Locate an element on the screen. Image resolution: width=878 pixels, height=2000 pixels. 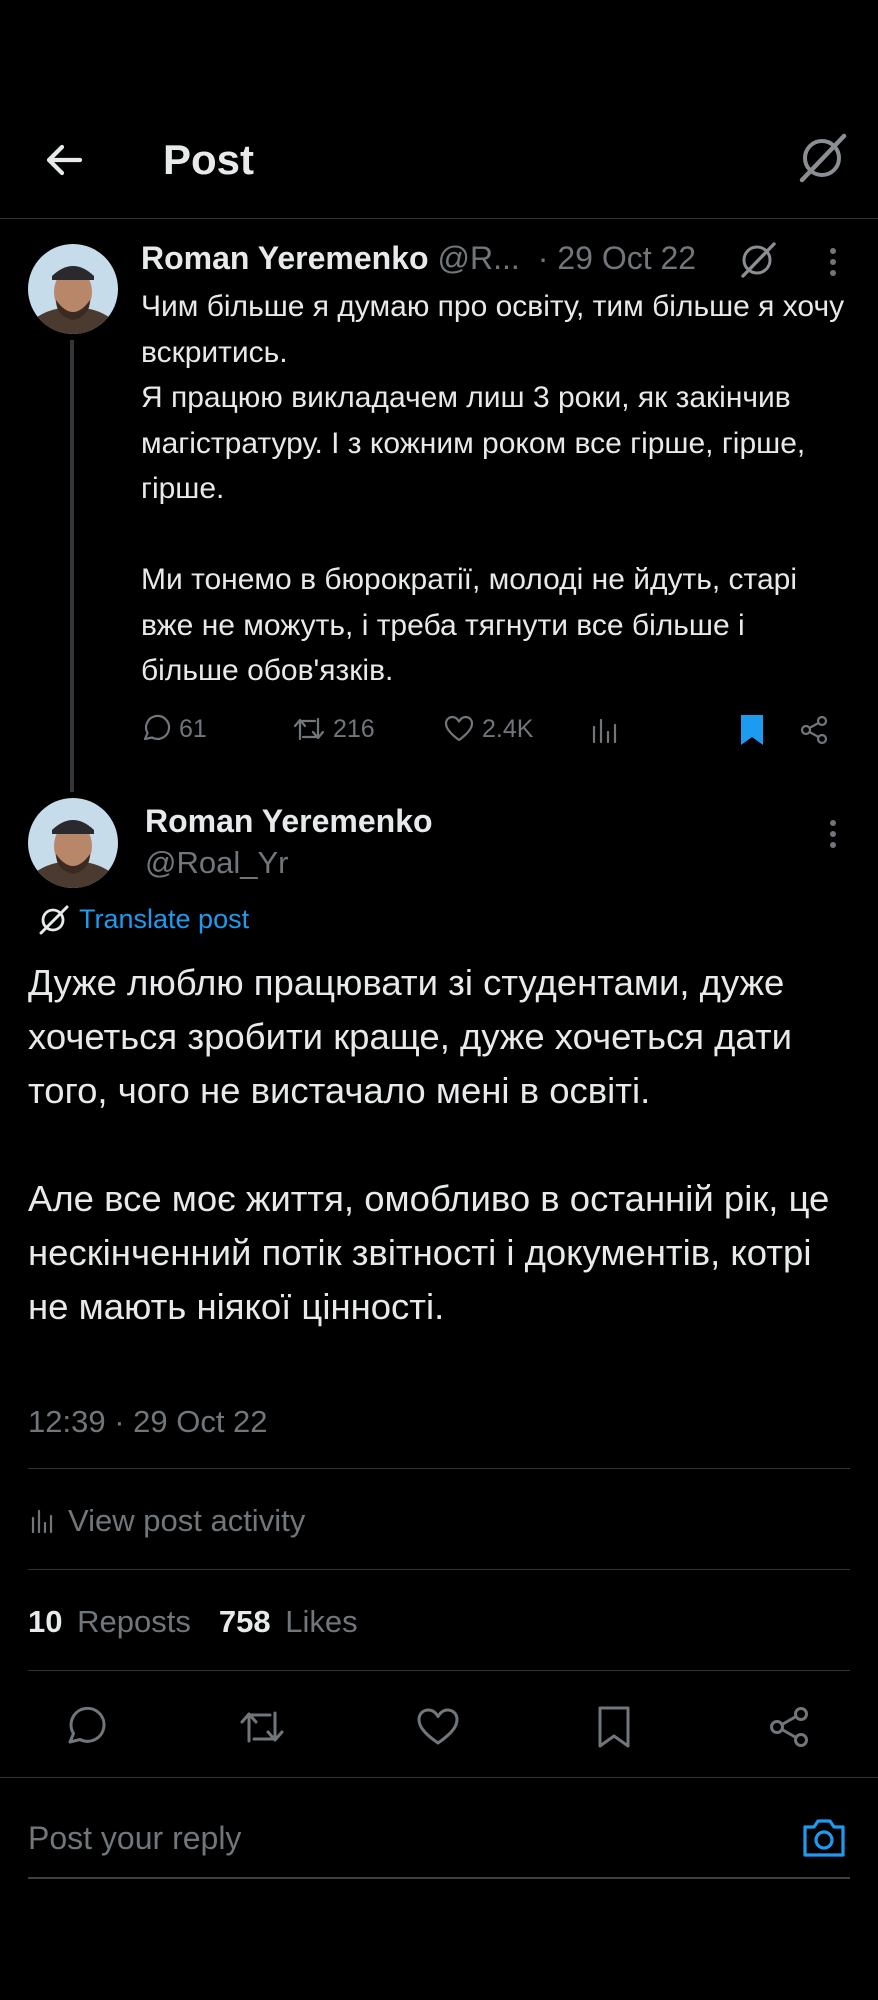
reposts-count: 10 is located at coordinates (45, 1621).